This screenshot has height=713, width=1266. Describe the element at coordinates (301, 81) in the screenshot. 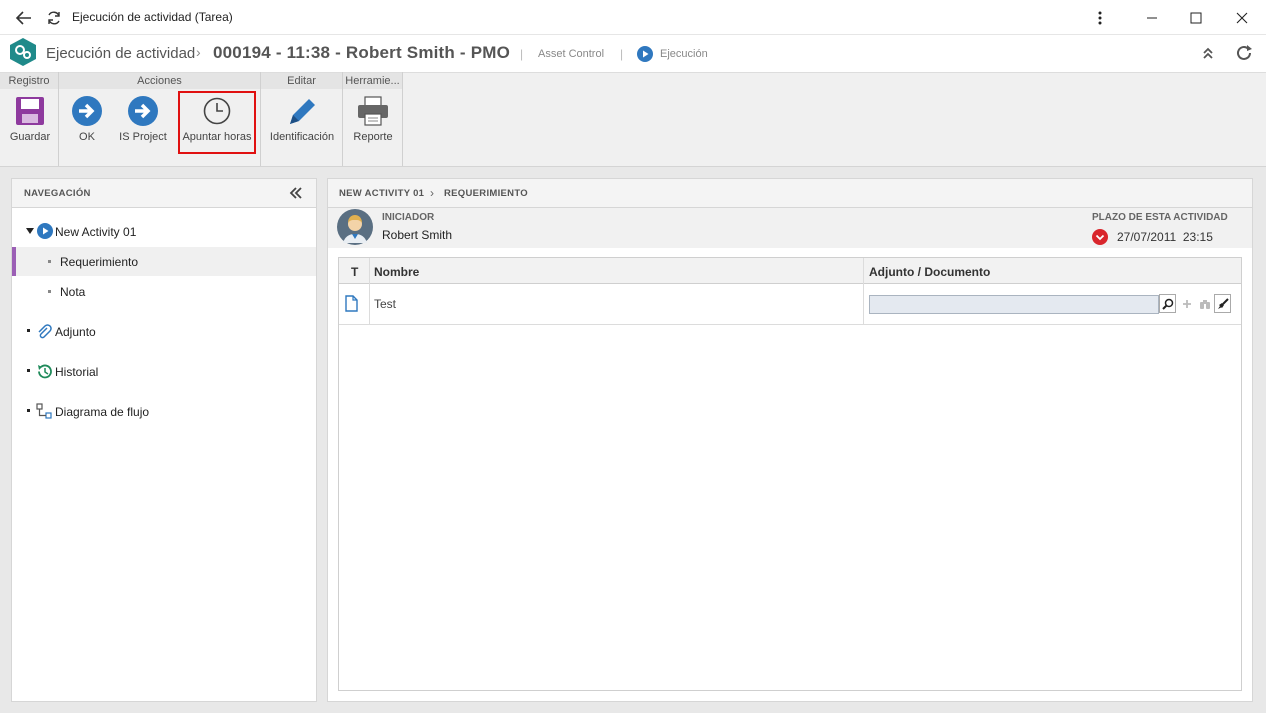

I see `group-label-editar: Editar` at that location.